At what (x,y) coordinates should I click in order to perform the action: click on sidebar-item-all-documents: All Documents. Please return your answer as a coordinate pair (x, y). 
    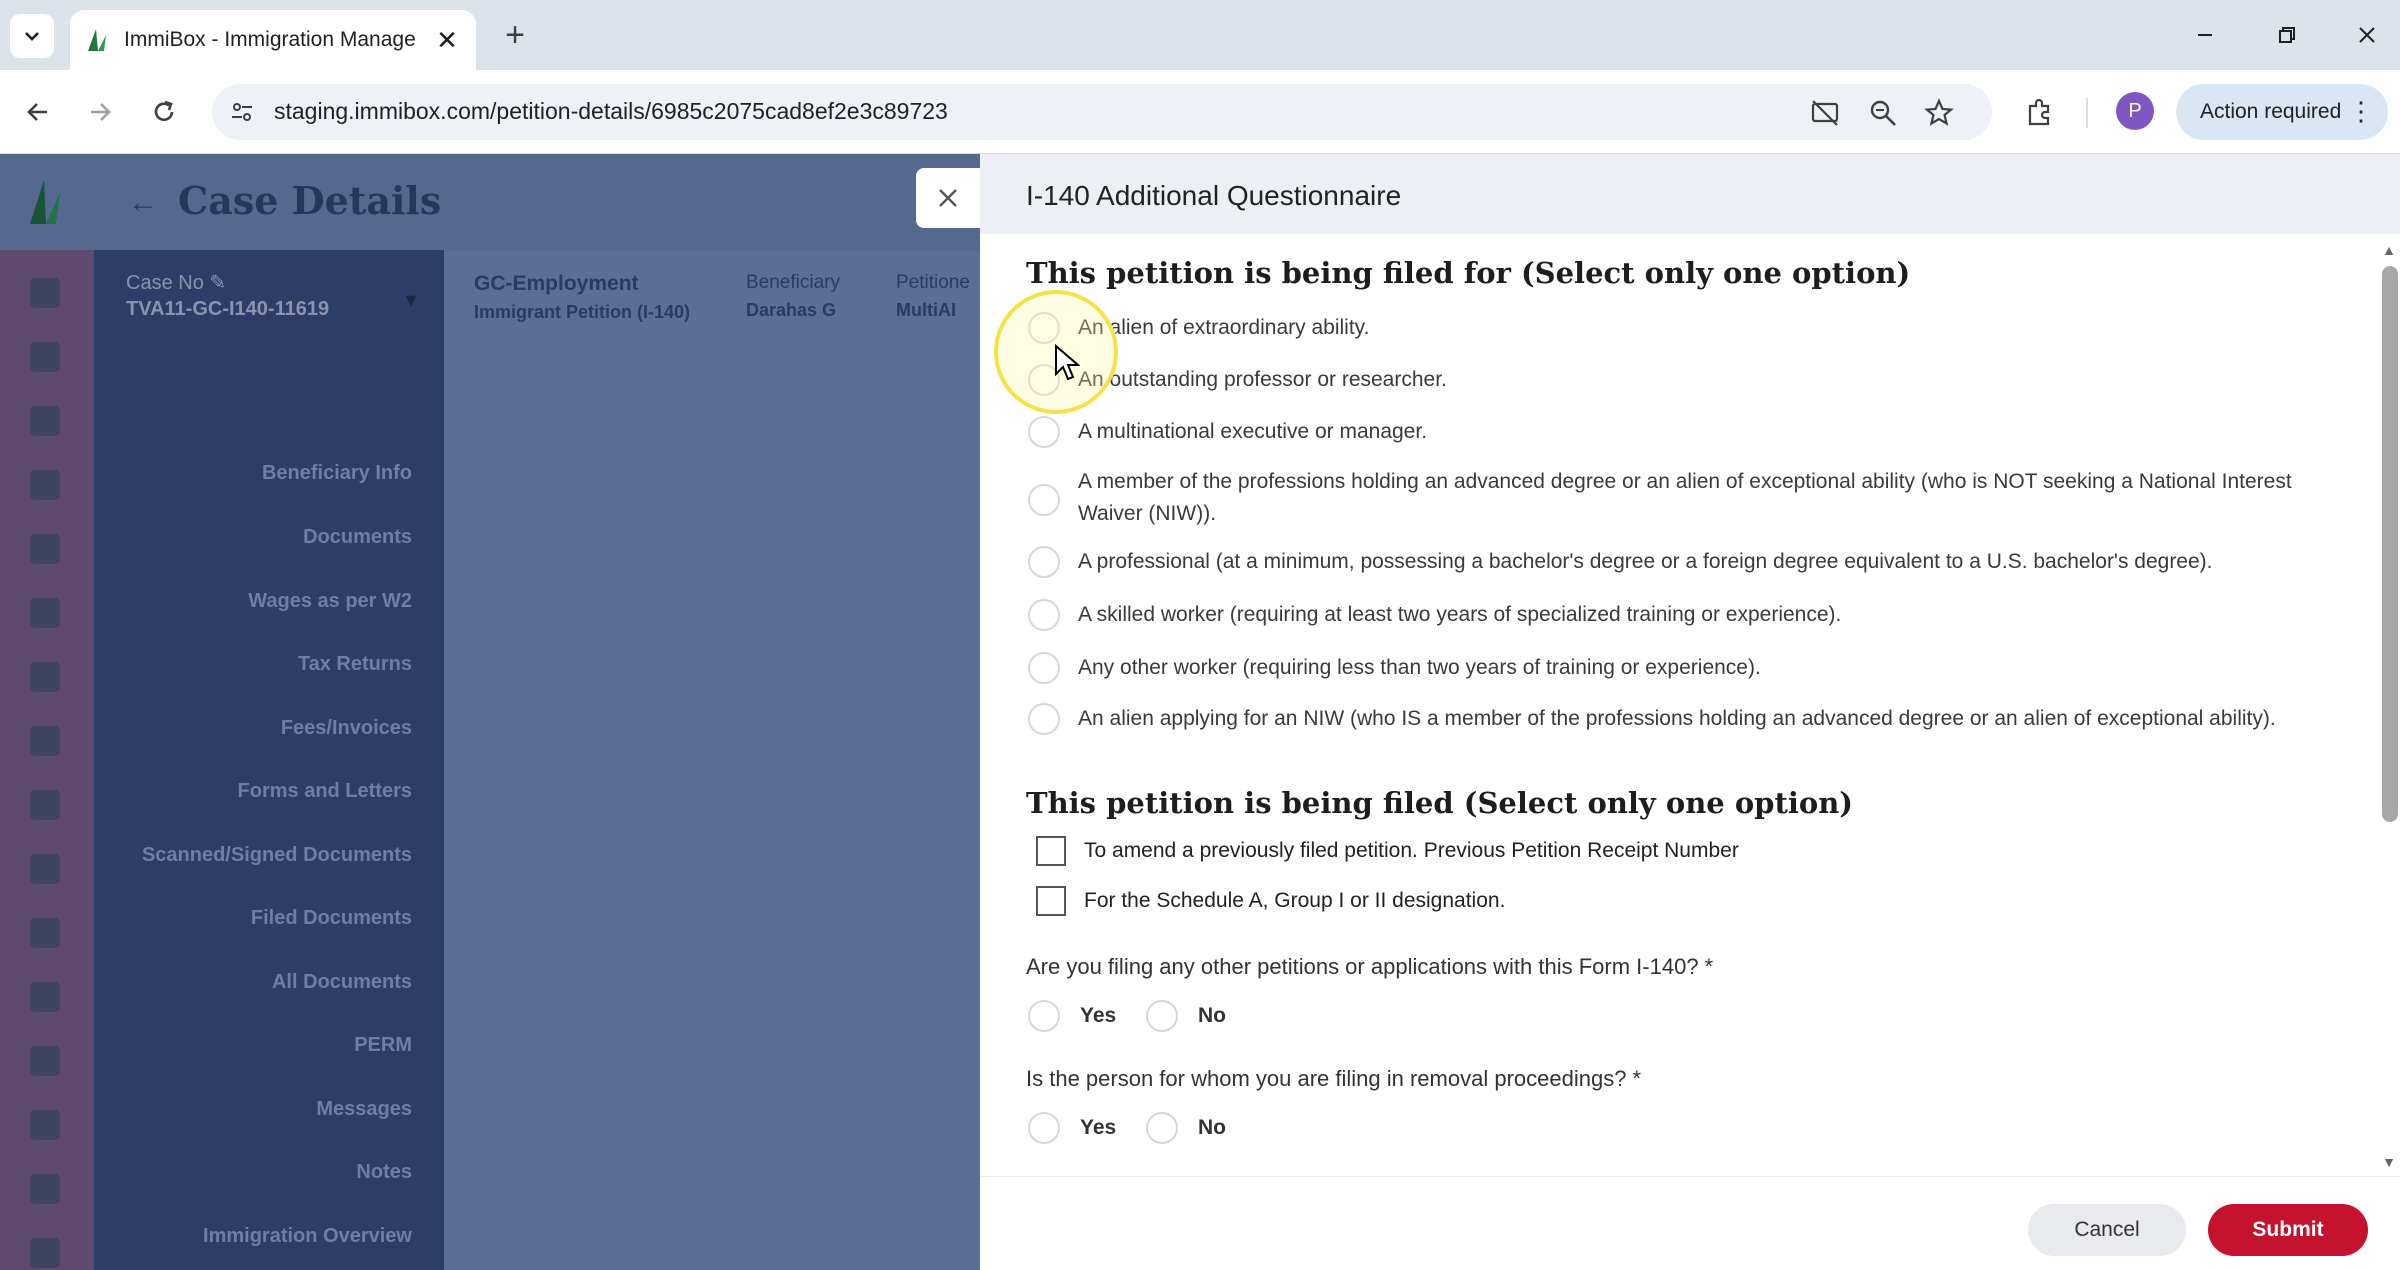
    Looking at the image, I should click on (342, 982).